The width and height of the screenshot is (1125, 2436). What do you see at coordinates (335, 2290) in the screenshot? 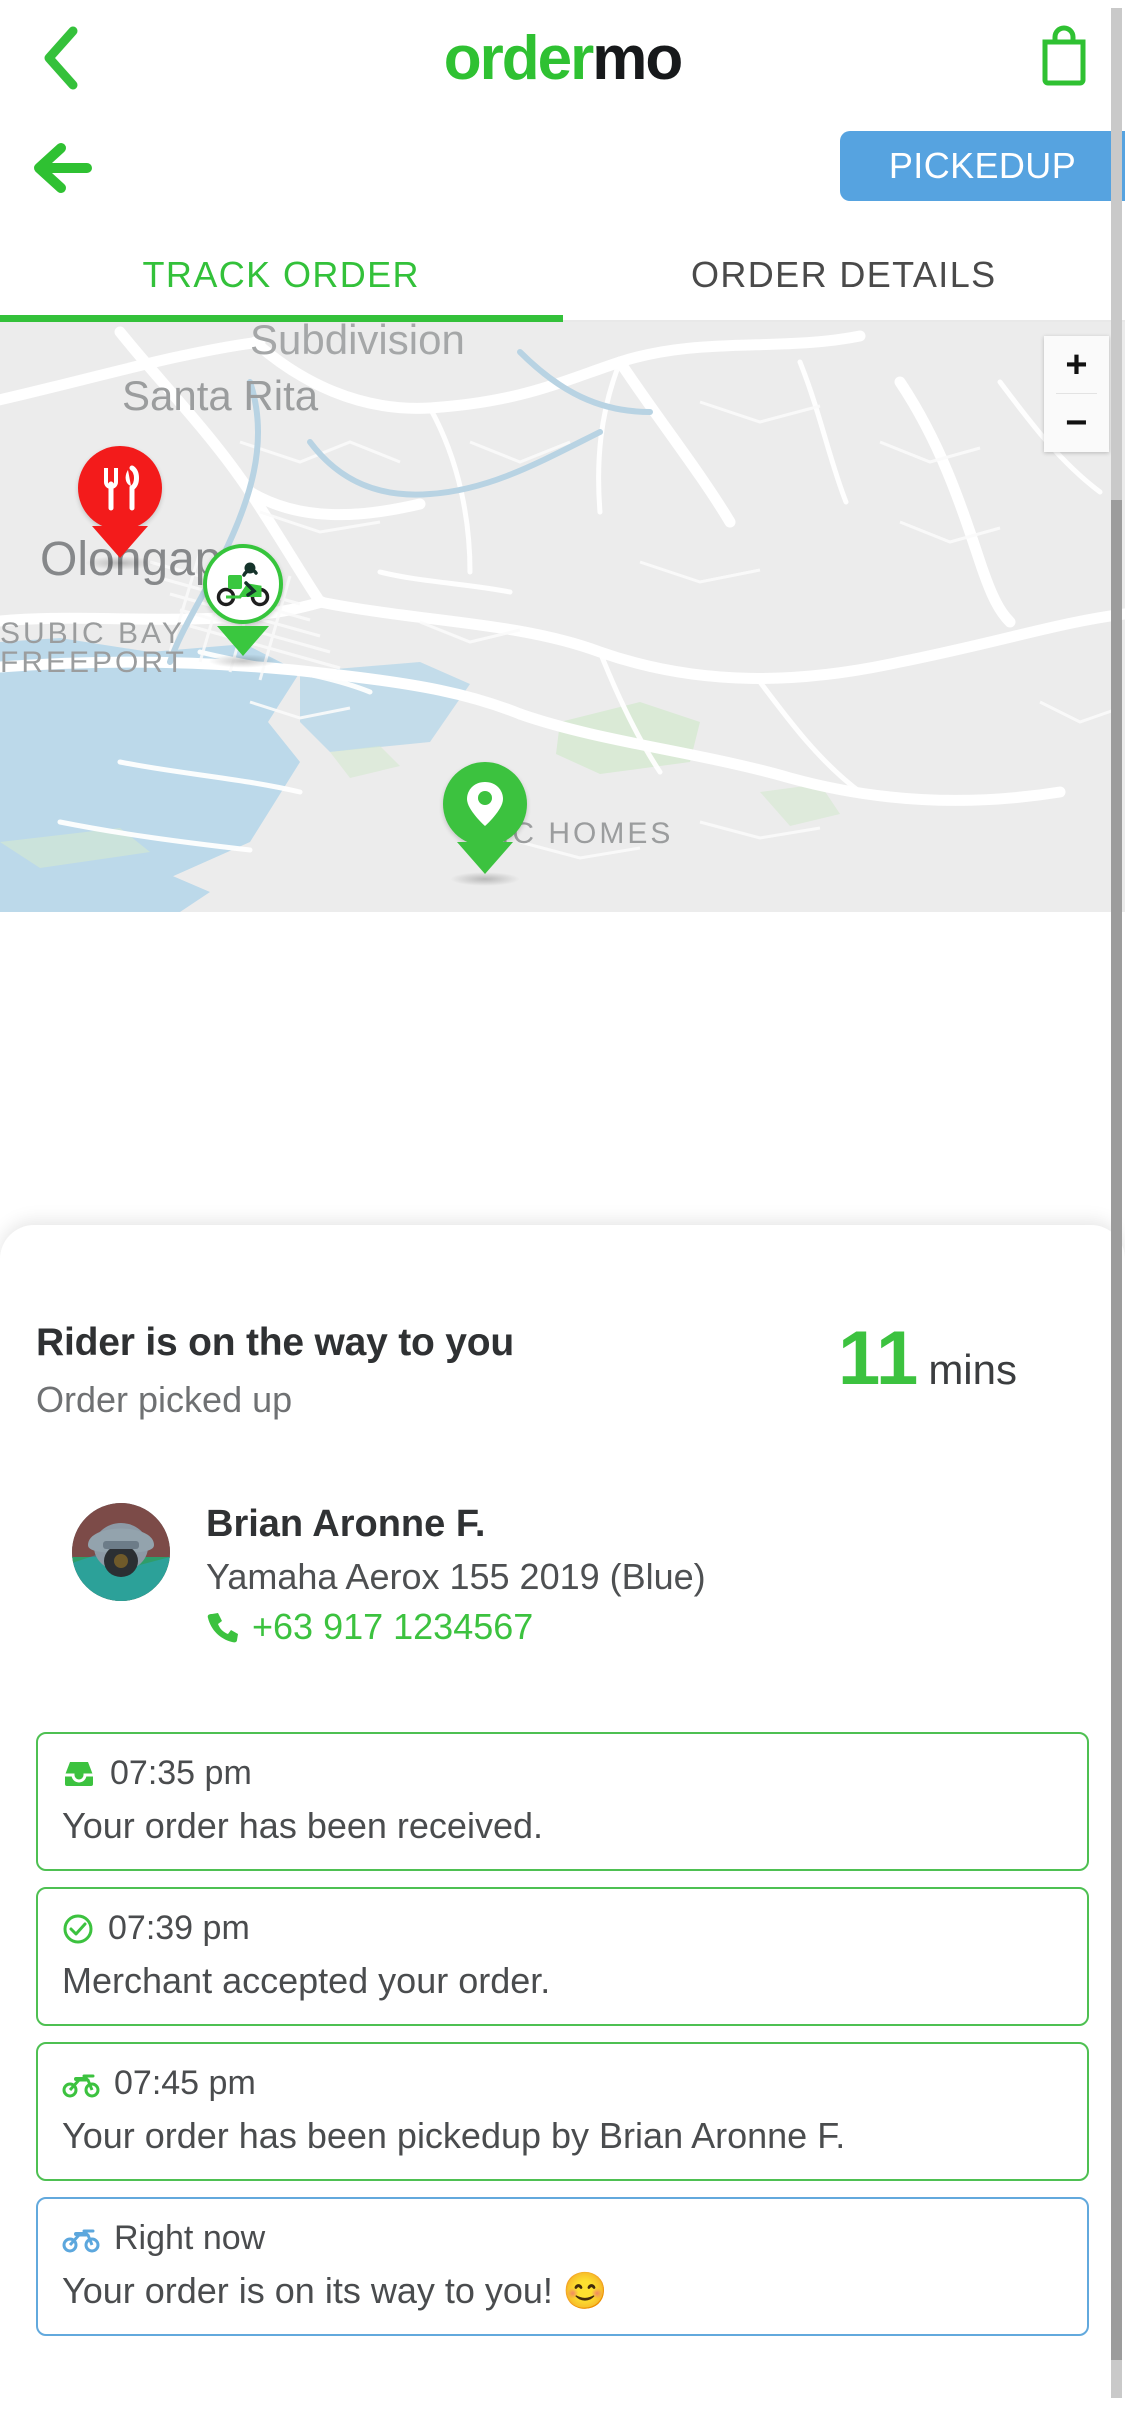
I see `timeline-text: Your order is on its way to you! 😊` at bounding box center [335, 2290].